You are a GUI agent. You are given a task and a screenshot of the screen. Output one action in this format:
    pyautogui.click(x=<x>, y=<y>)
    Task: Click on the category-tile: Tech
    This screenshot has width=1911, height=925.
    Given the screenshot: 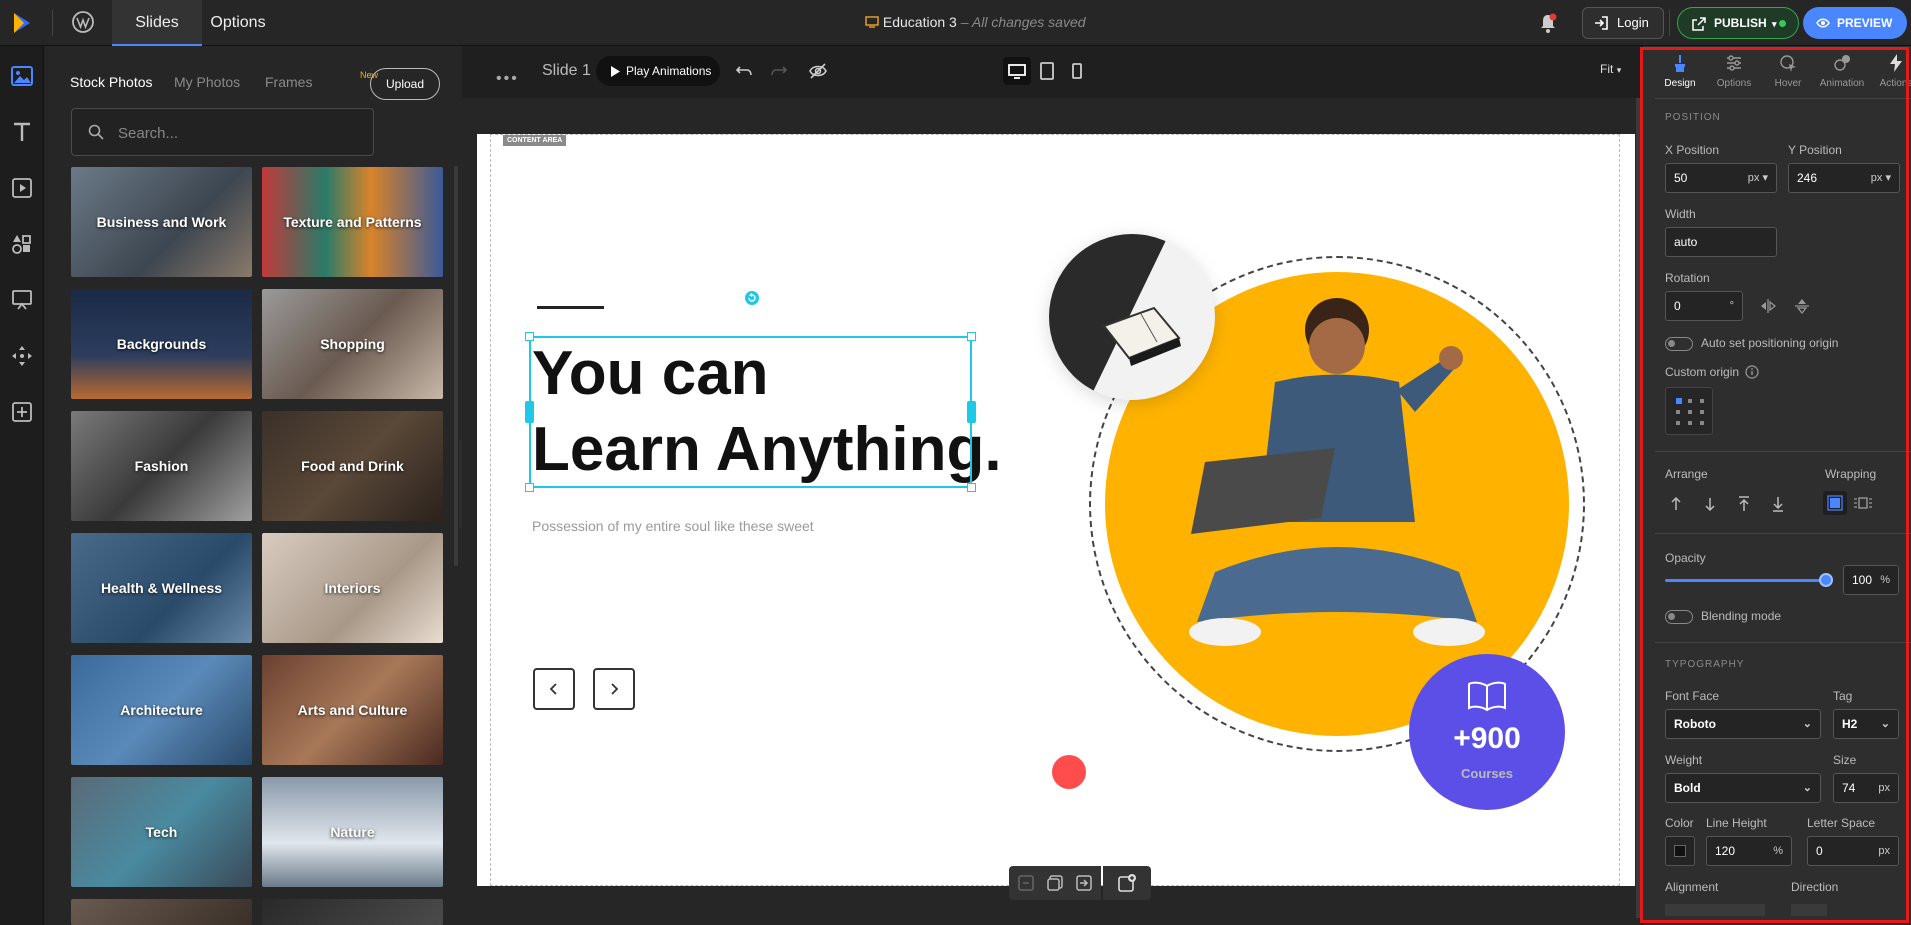 What is the action you would take?
    pyautogui.click(x=161, y=832)
    